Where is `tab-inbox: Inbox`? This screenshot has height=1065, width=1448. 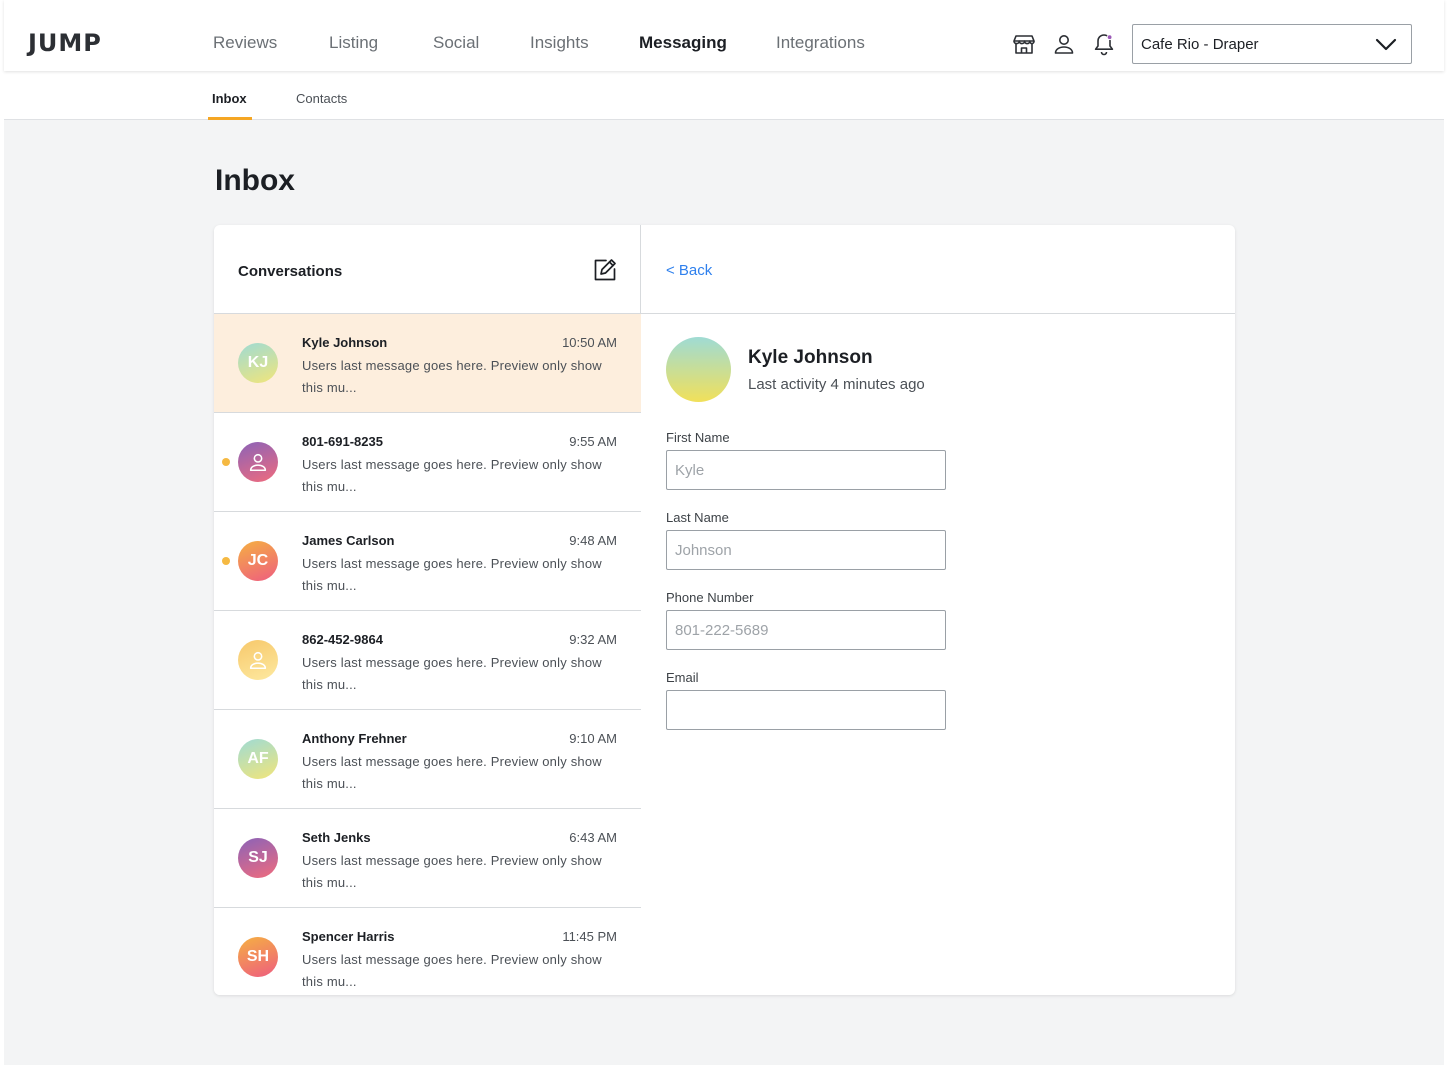 tab-inbox: Inbox is located at coordinates (229, 98).